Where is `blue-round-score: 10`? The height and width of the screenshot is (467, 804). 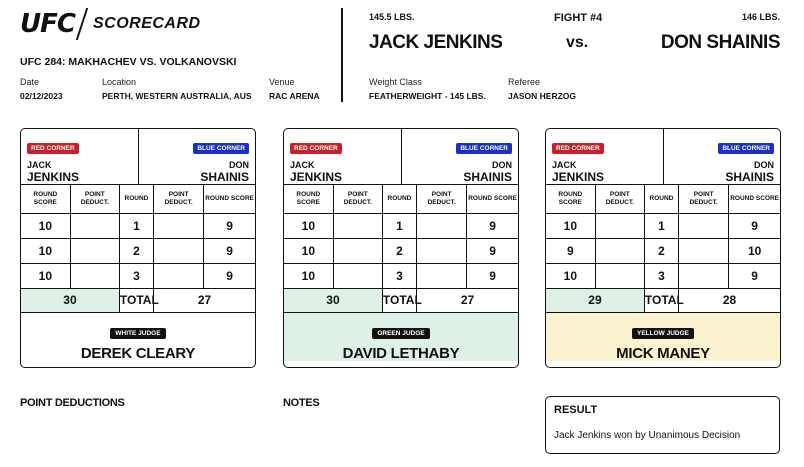 blue-round-score: 10 is located at coordinates (754, 251).